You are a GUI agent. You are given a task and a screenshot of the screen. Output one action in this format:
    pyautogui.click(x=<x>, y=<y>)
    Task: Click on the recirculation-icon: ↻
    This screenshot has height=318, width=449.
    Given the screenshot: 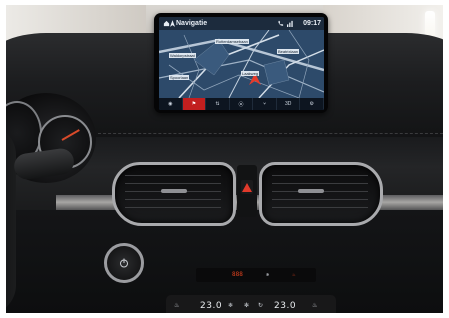 What is the action you would take?
    pyautogui.click(x=260, y=305)
    